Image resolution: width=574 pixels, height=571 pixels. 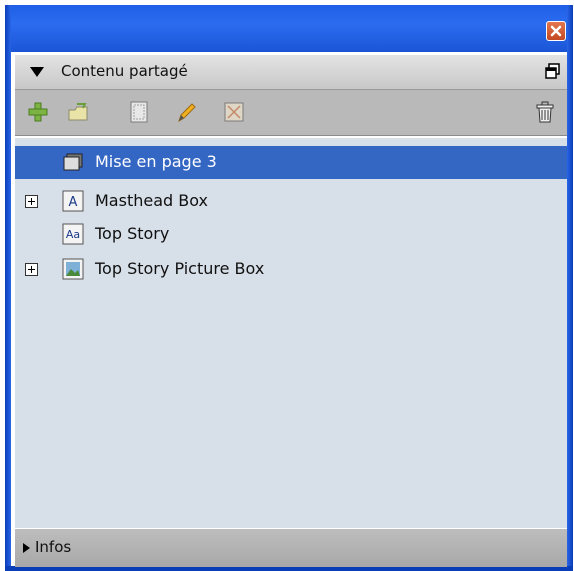 I want to click on toolbar, so click(x=291, y=113).